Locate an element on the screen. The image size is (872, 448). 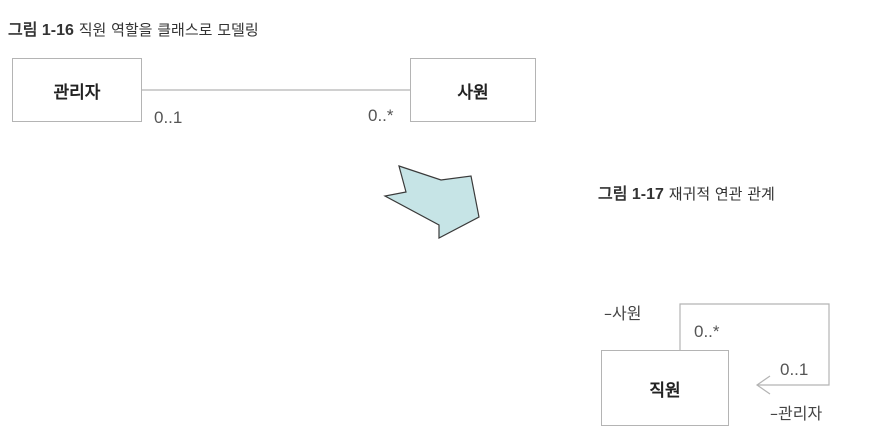
class-staff: 사원 is located at coordinates (473, 90).